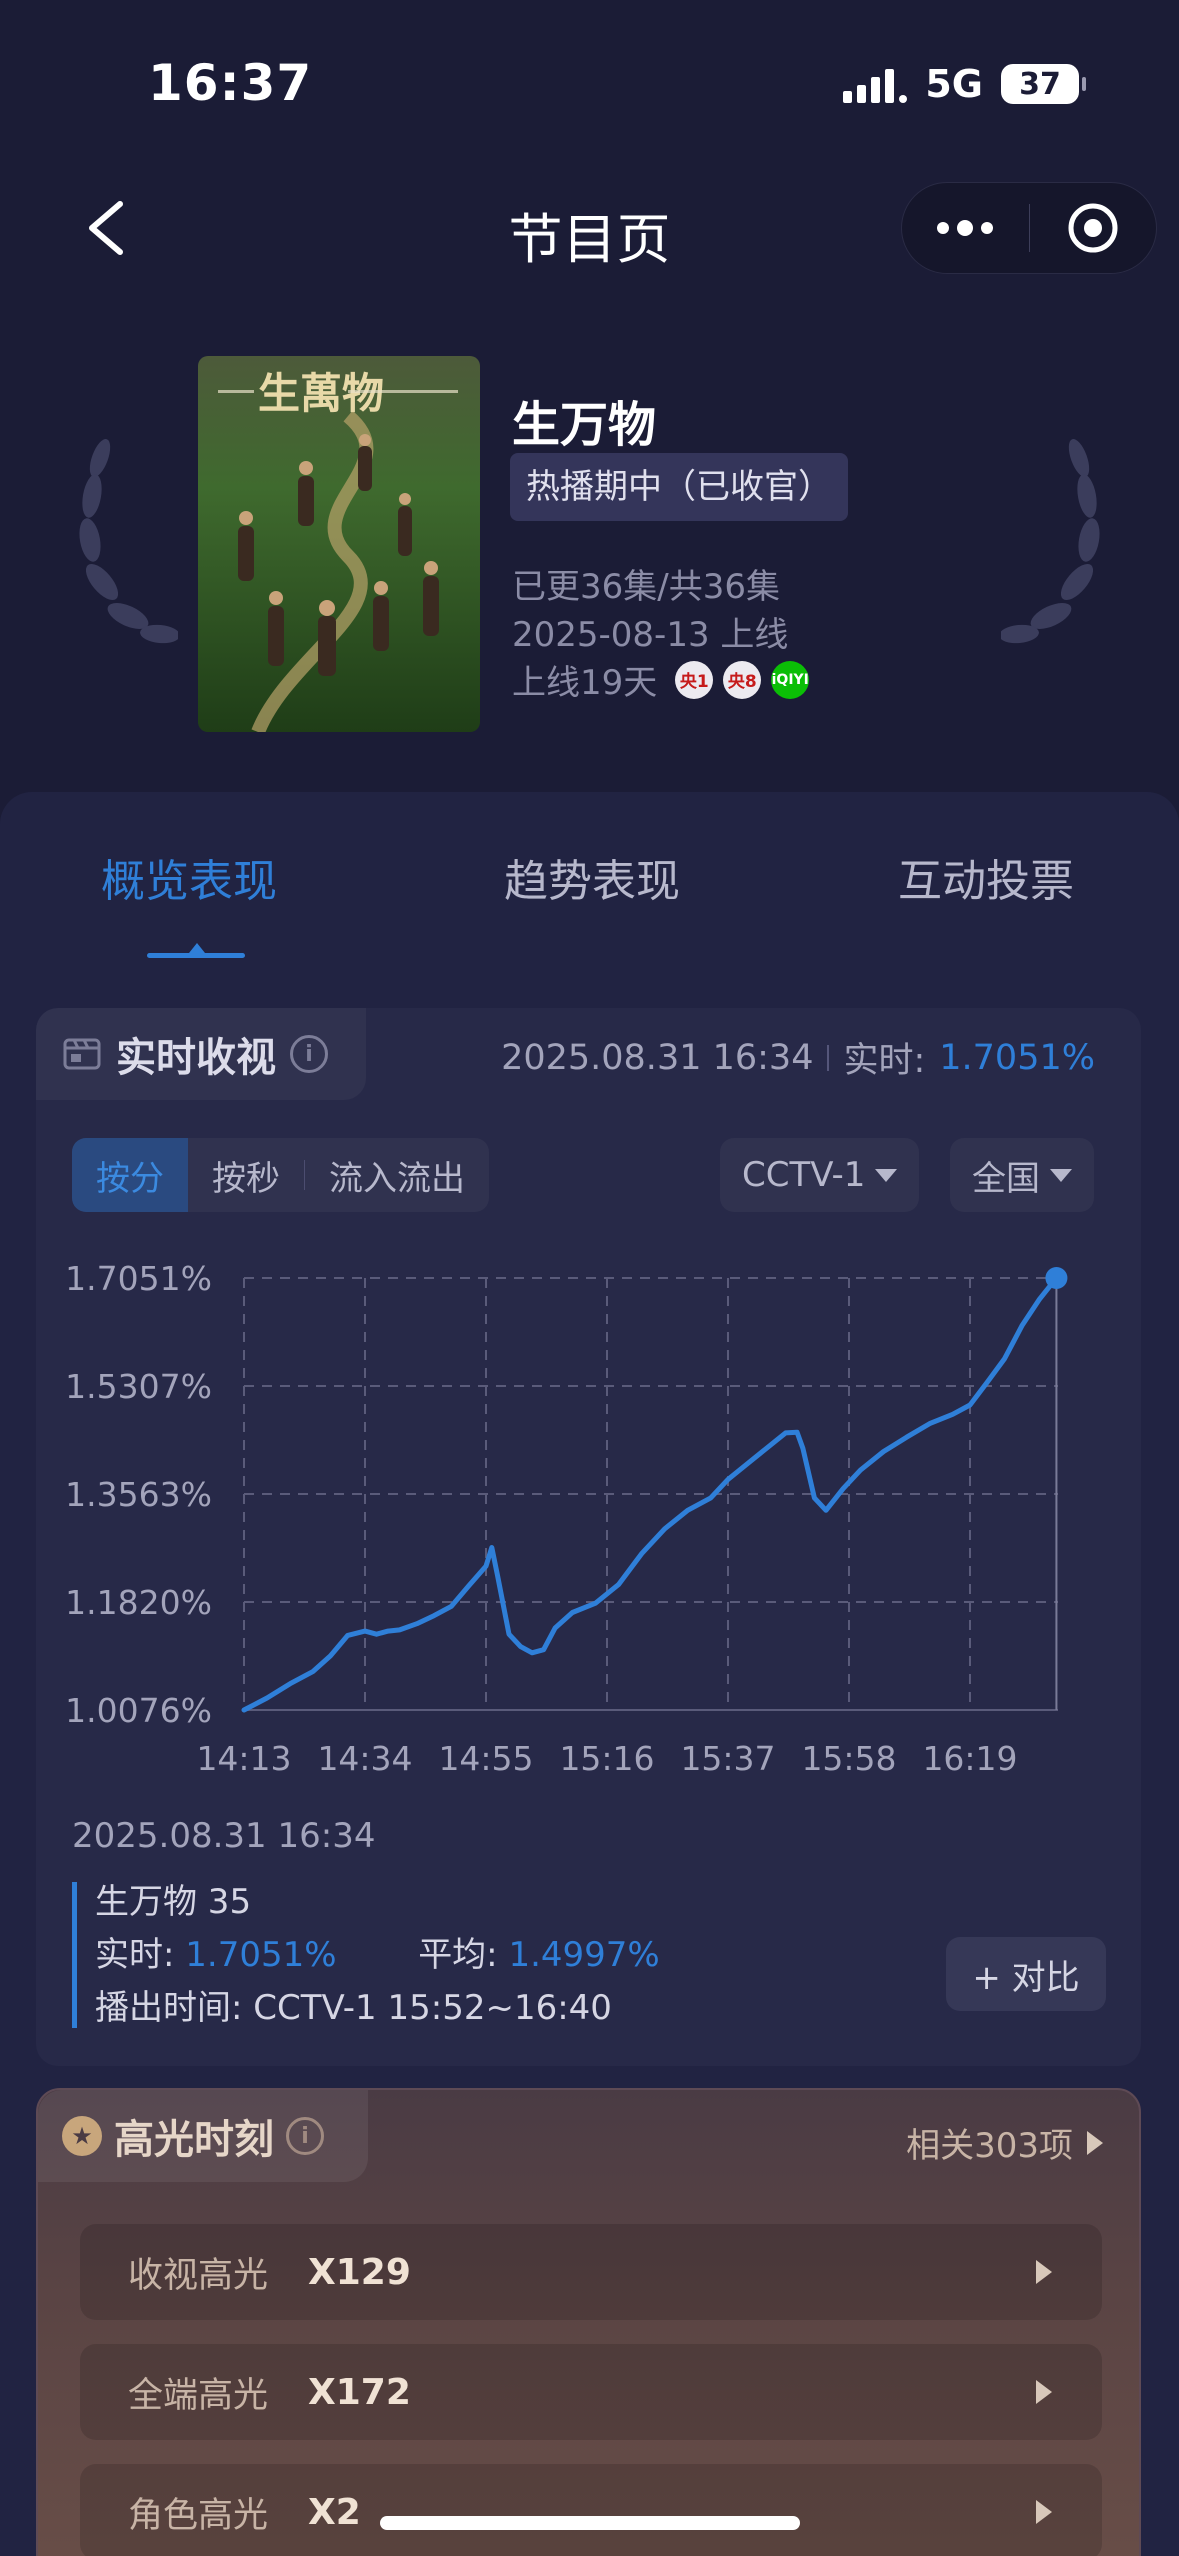 The width and height of the screenshot is (1179, 2556). What do you see at coordinates (1017, 1057) in the screenshot?
I see `realtime-live-value: 1.7051%` at bounding box center [1017, 1057].